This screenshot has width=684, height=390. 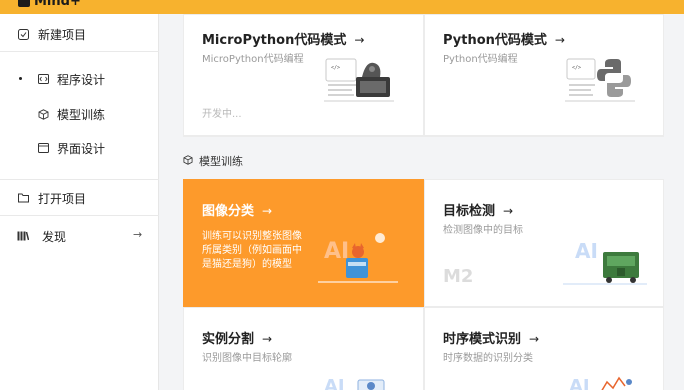 I want to click on sidebar-item-label: 发现, so click(x=54, y=237).